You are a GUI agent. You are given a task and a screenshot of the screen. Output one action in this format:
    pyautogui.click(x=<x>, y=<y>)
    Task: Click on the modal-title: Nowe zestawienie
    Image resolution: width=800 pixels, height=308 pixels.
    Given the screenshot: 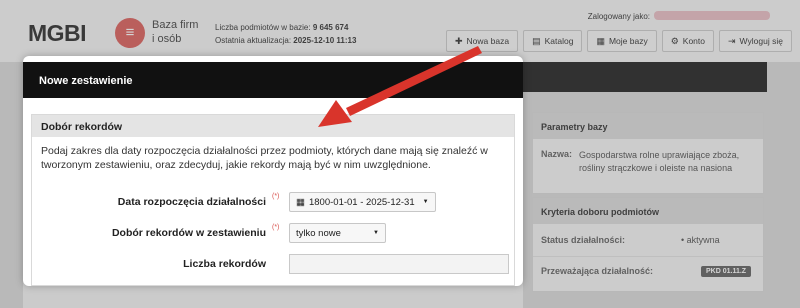 What is the action you would take?
    pyautogui.click(x=273, y=80)
    